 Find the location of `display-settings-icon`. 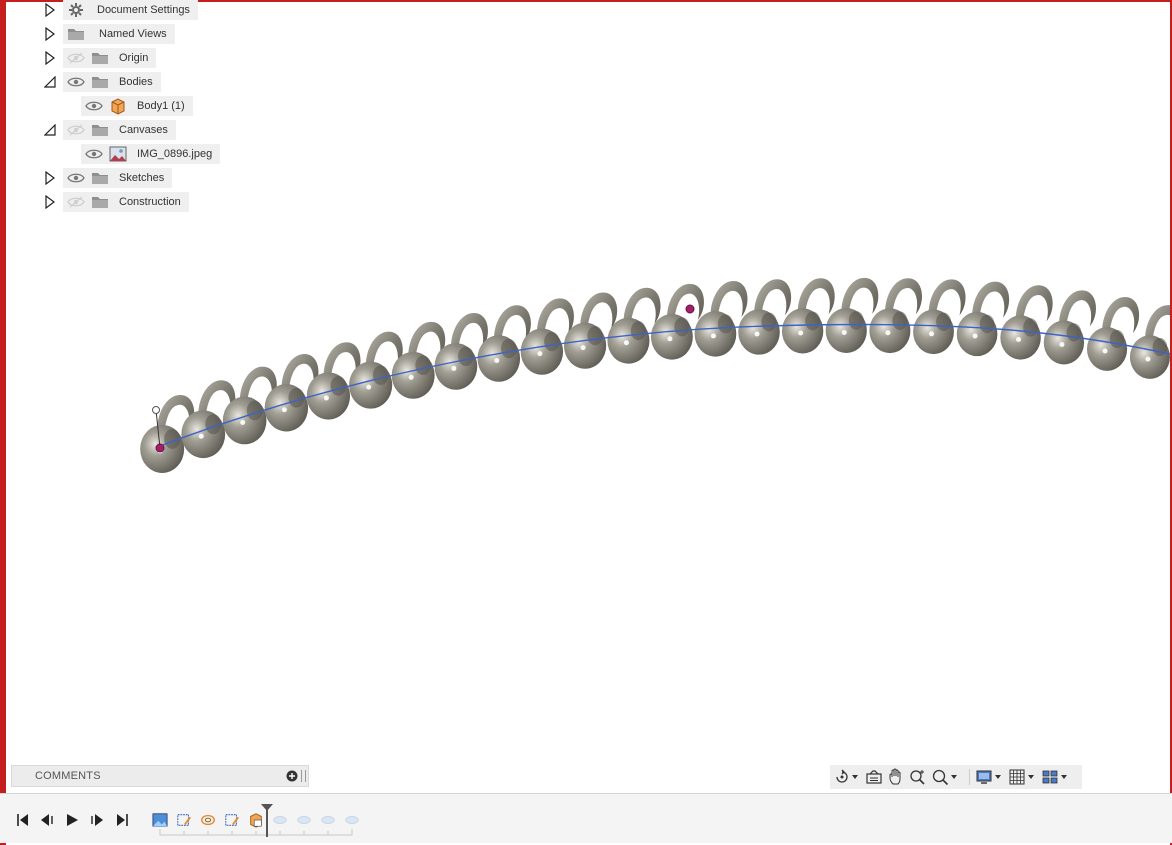

display-settings-icon is located at coordinates (984, 777).